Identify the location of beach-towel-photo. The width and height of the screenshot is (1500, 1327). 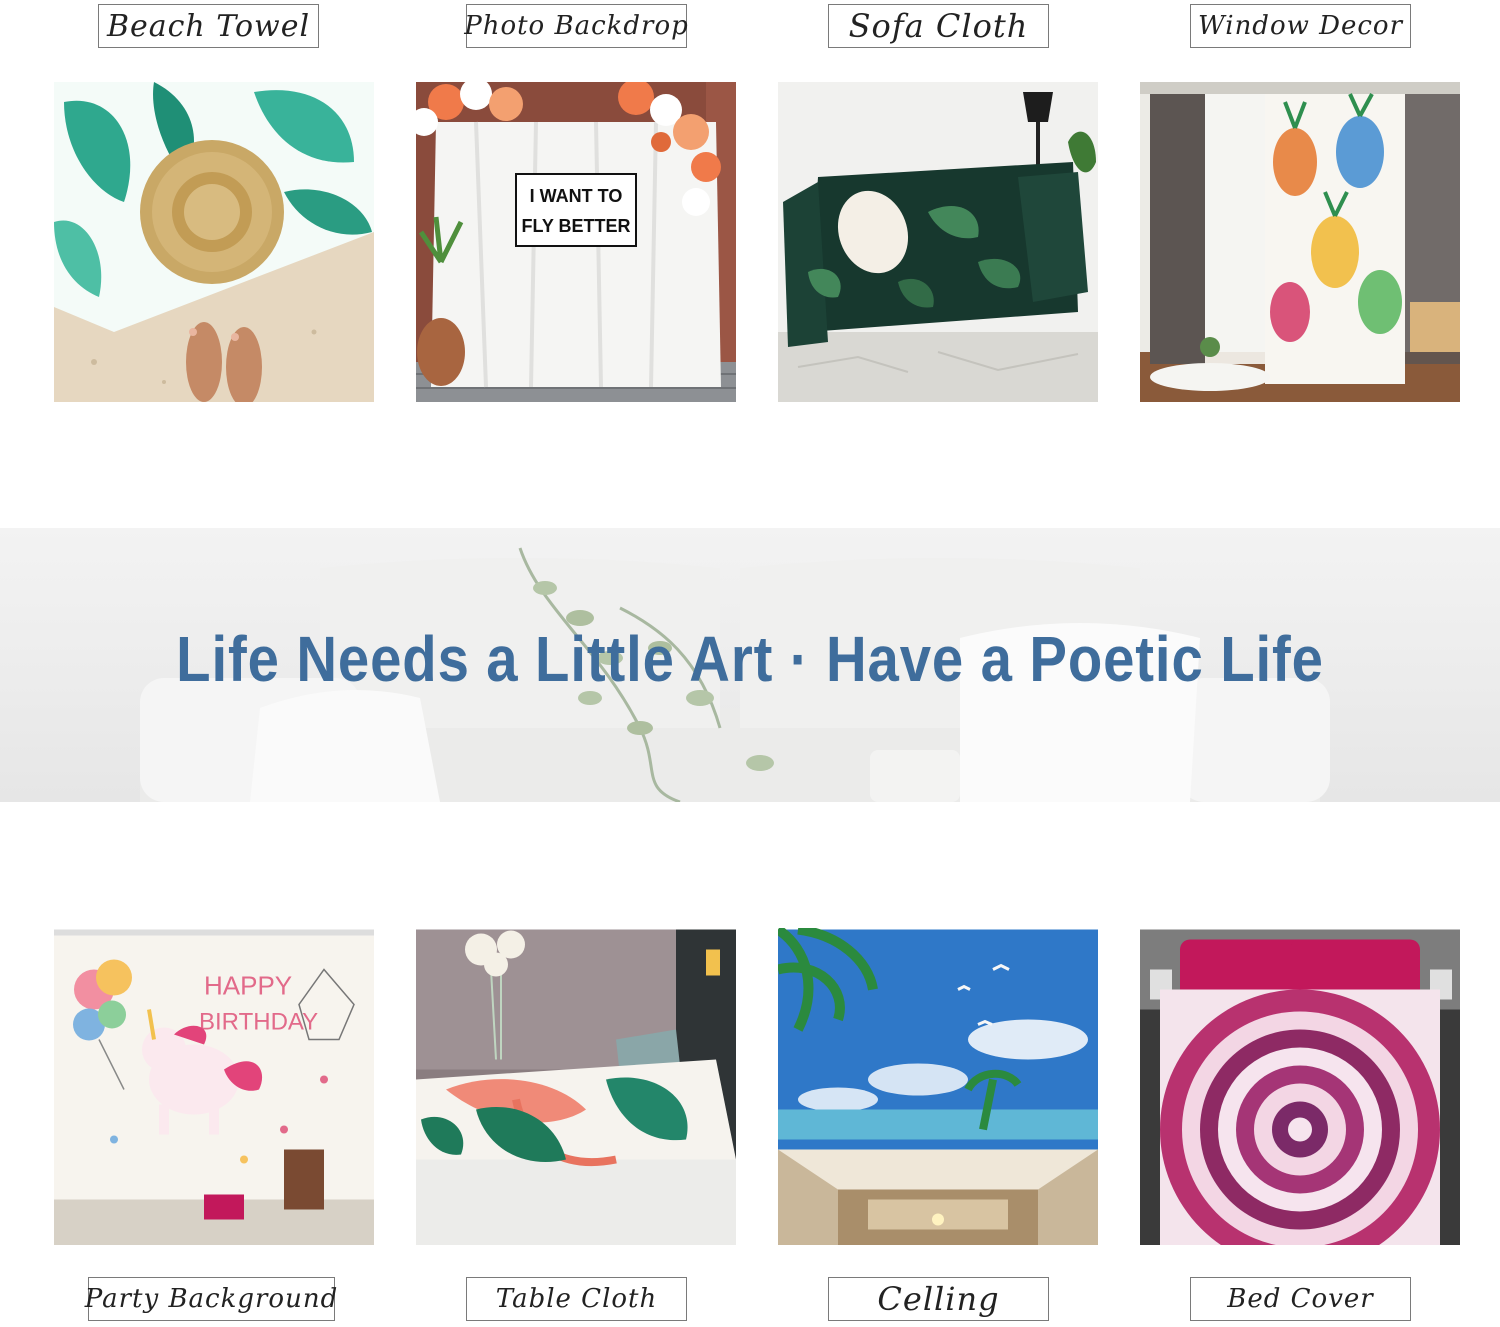
(214, 242).